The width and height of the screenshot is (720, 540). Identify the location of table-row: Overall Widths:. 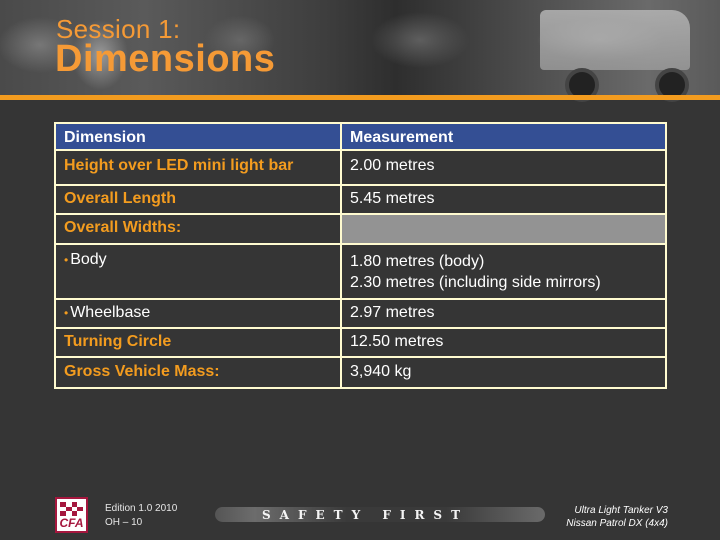
(360, 229).